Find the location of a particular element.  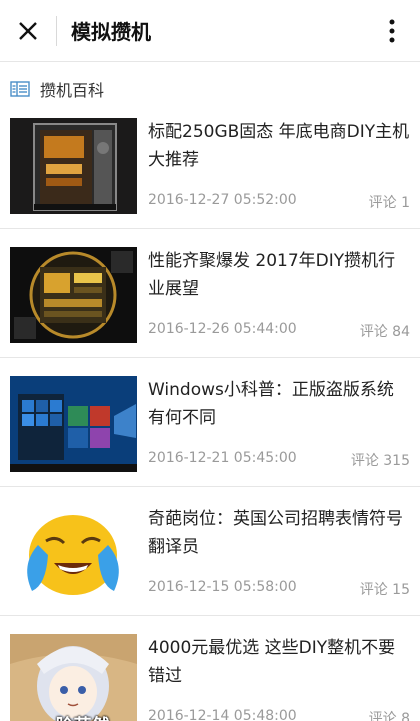

pc-case-thumbnail is located at coordinates (73, 166).